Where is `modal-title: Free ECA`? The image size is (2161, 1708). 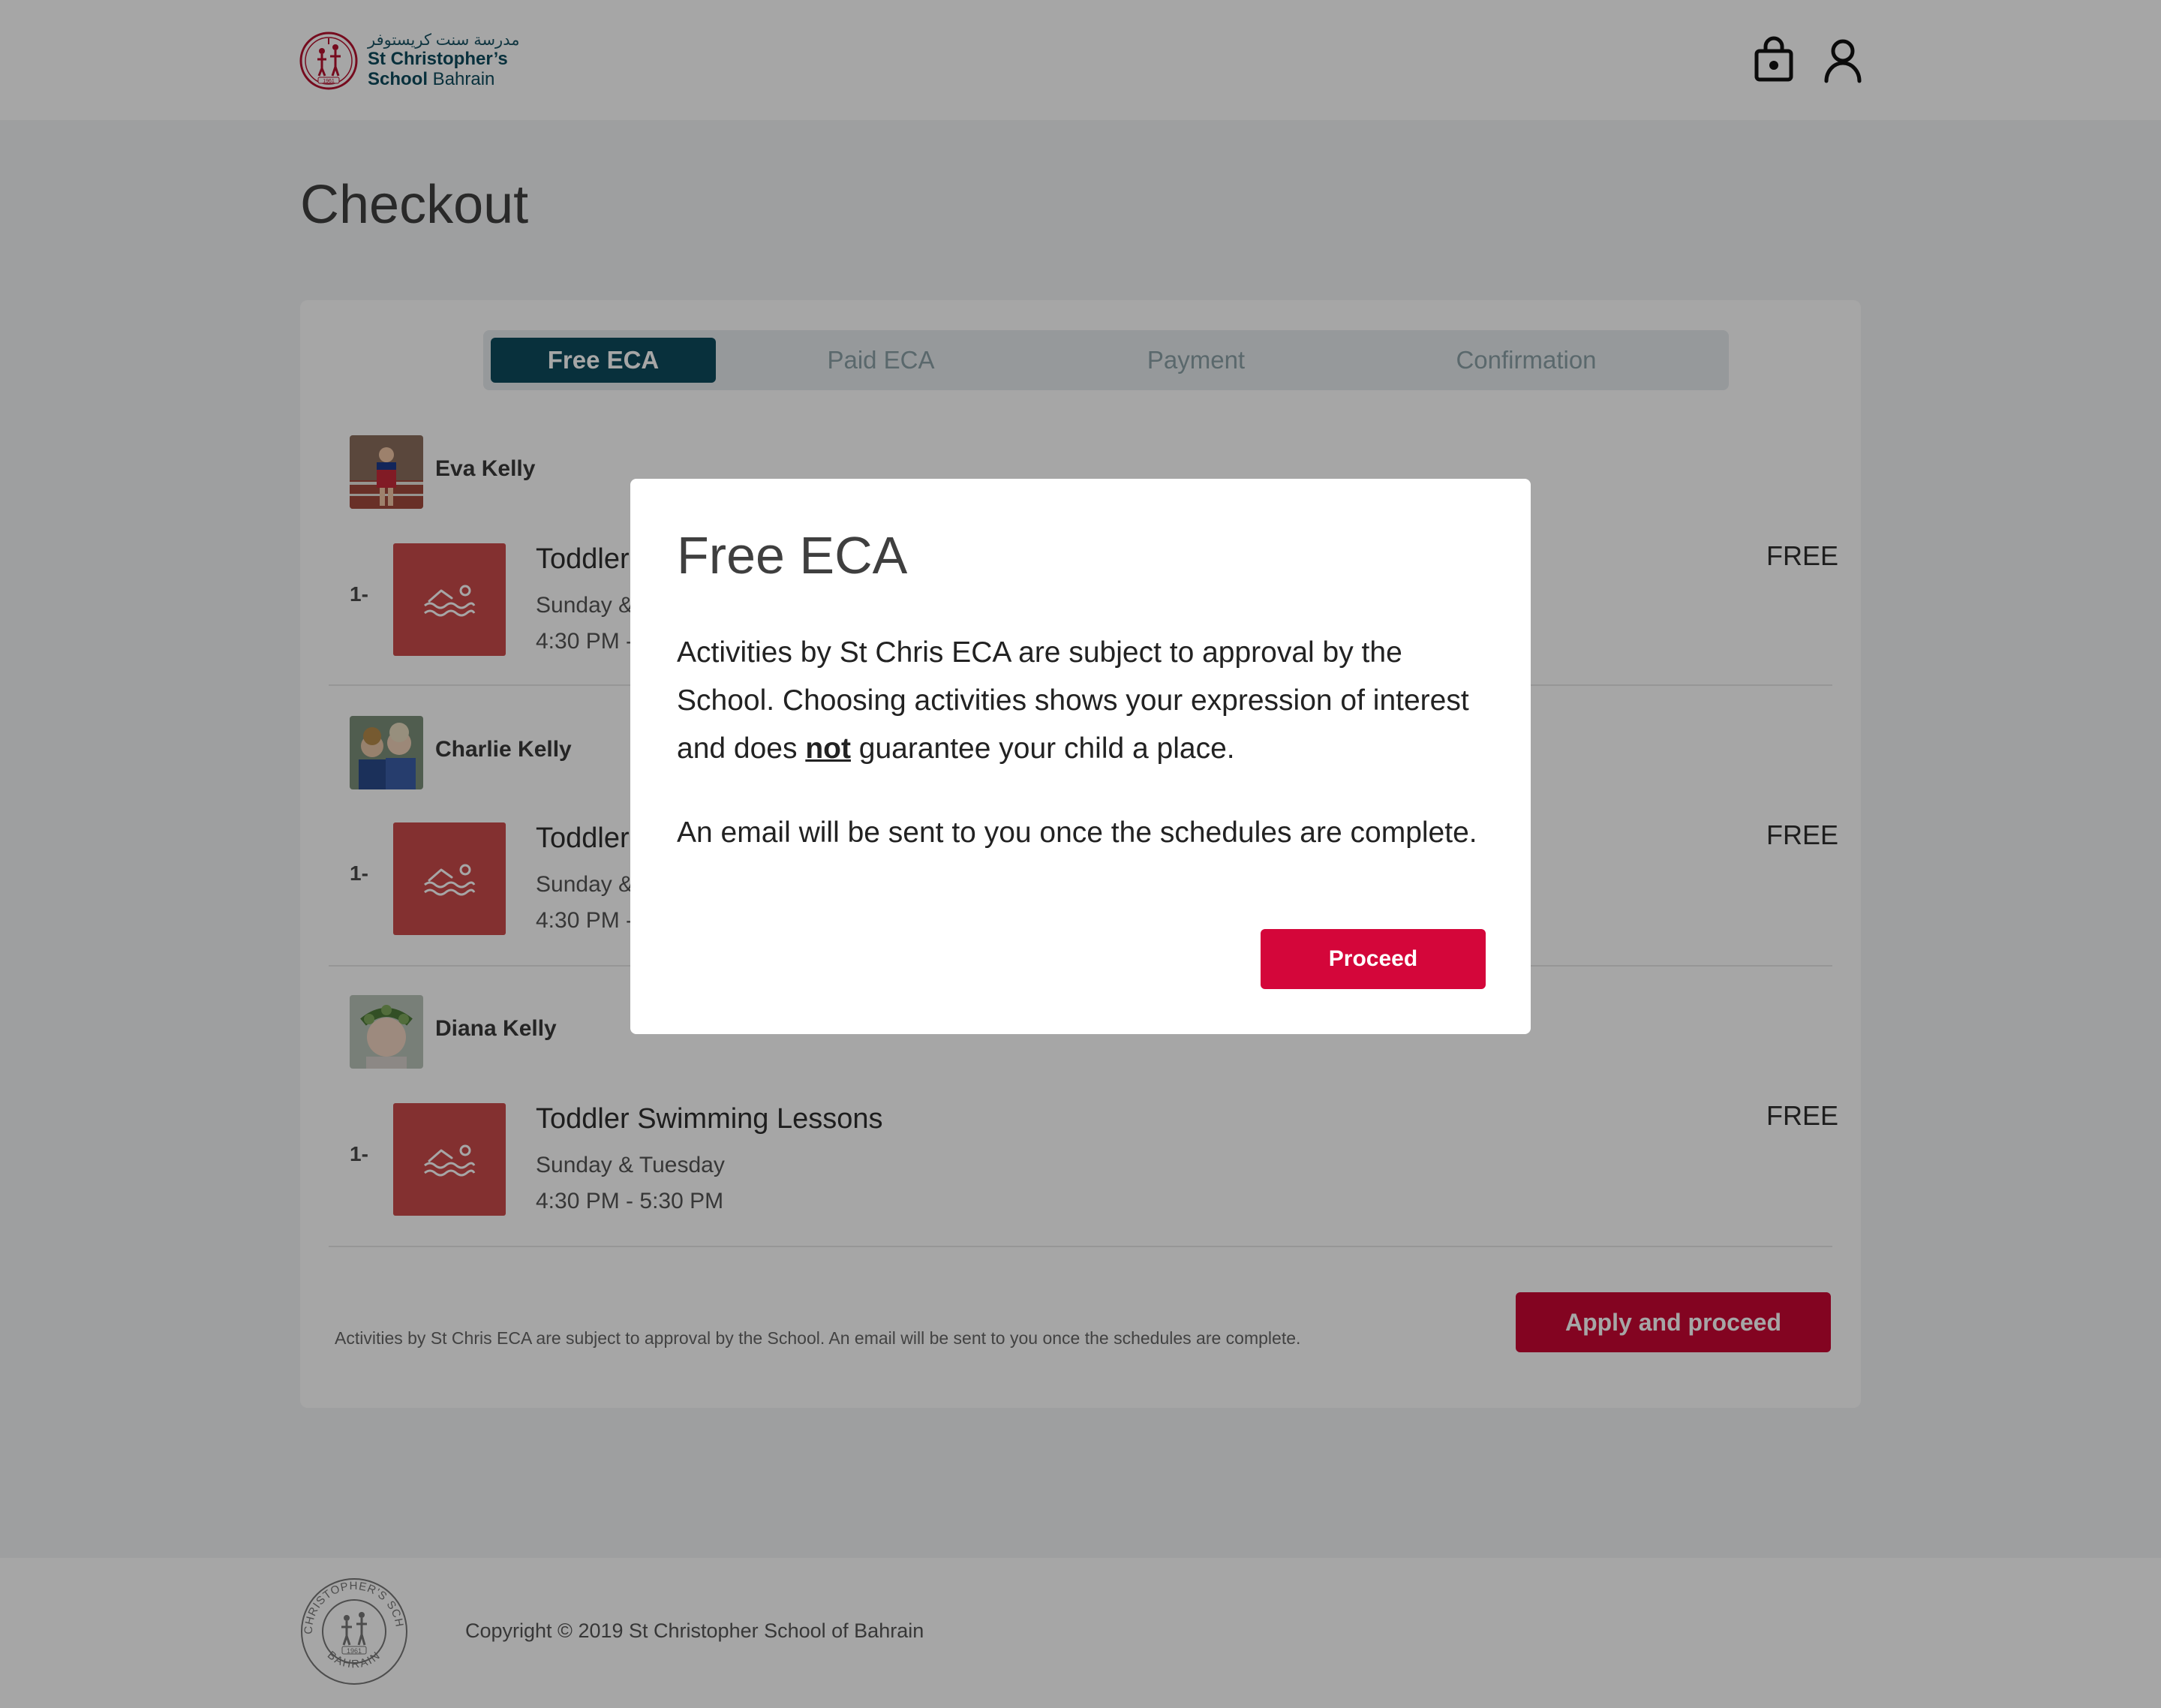 modal-title: Free ECA is located at coordinates (792, 555).